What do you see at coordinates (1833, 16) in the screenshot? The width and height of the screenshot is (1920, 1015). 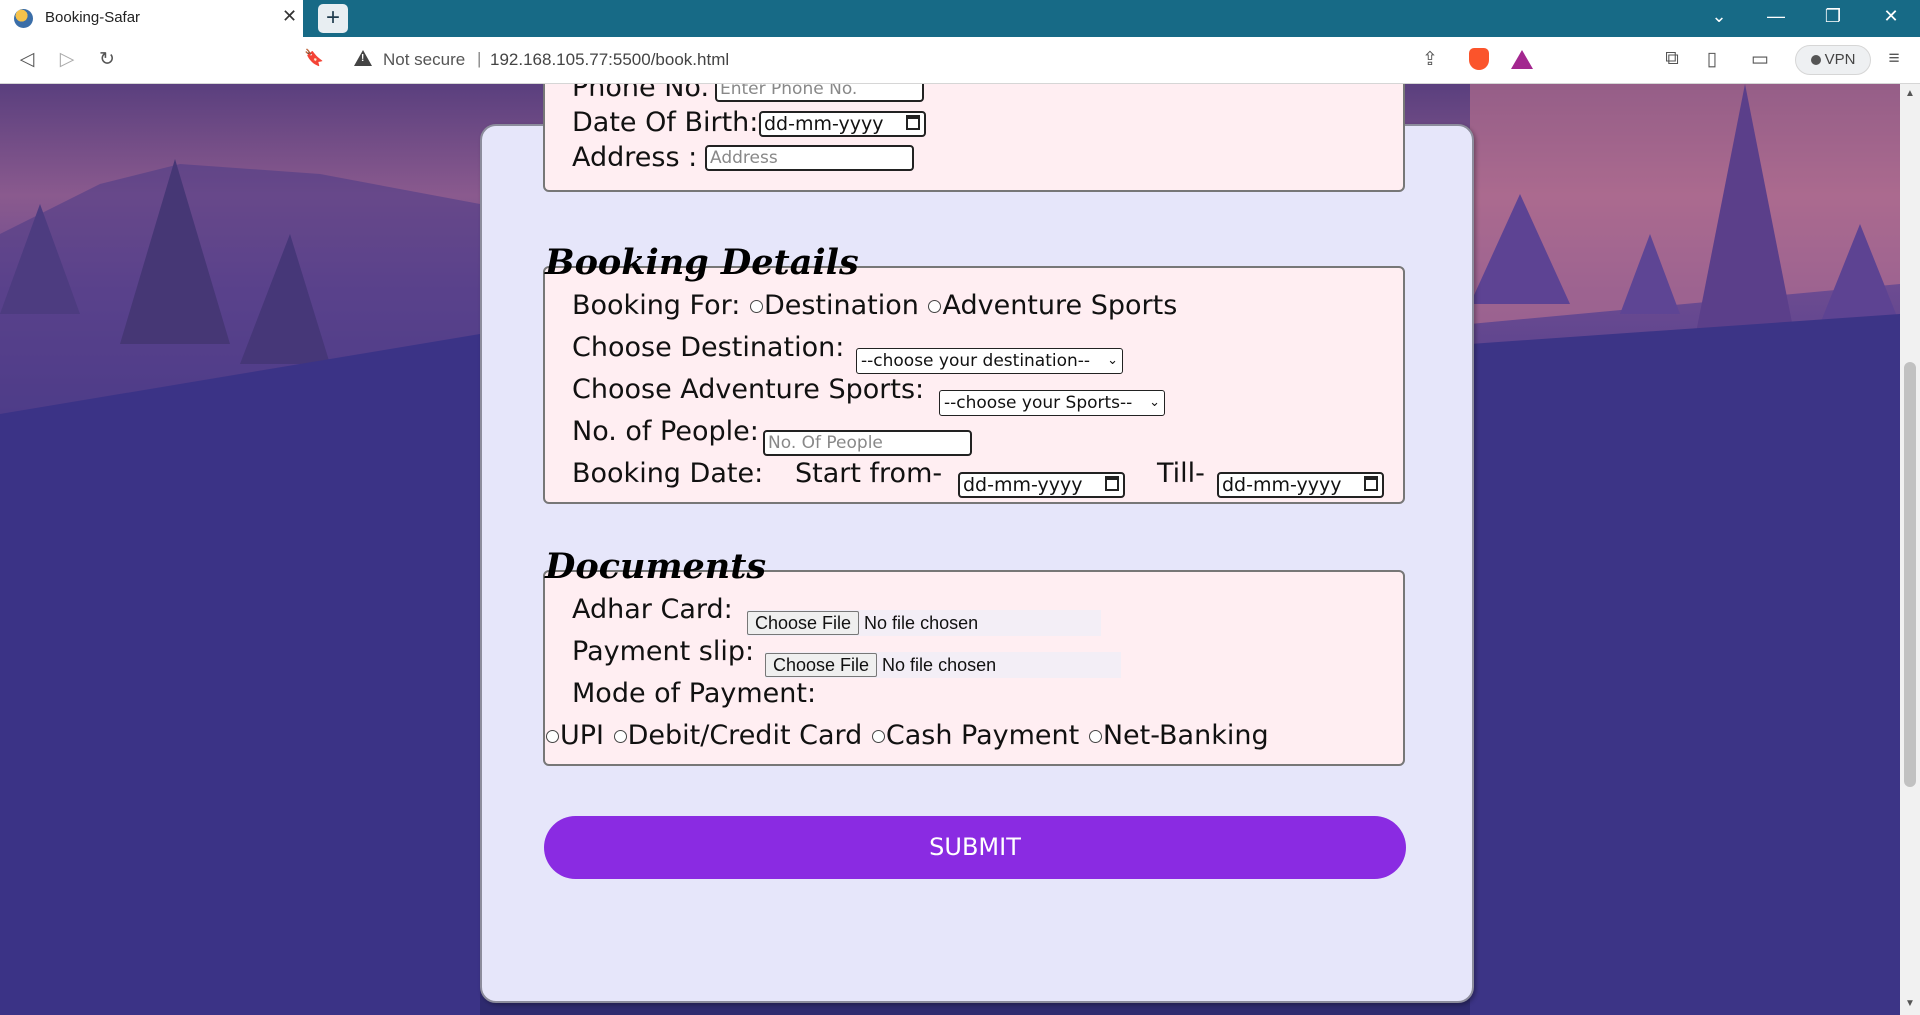 I see `restore-icon: ❐` at bounding box center [1833, 16].